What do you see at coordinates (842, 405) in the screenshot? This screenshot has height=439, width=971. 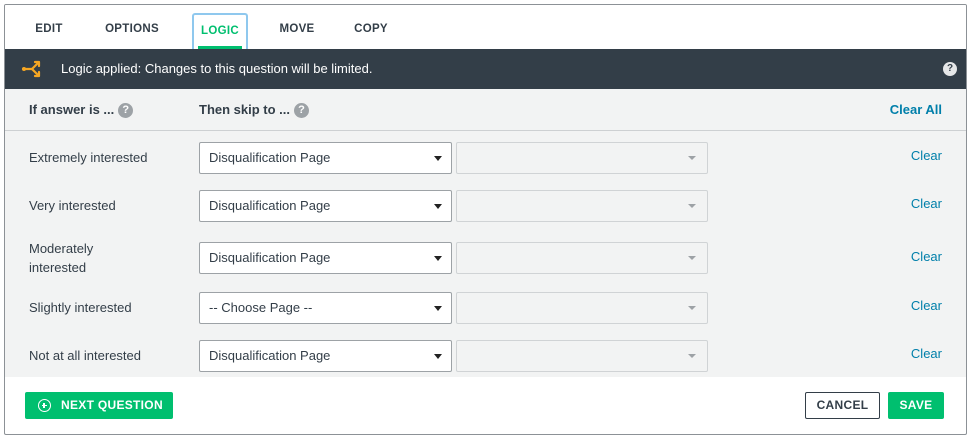 I see `cancel-button: CANCEL` at bounding box center [842, 405].